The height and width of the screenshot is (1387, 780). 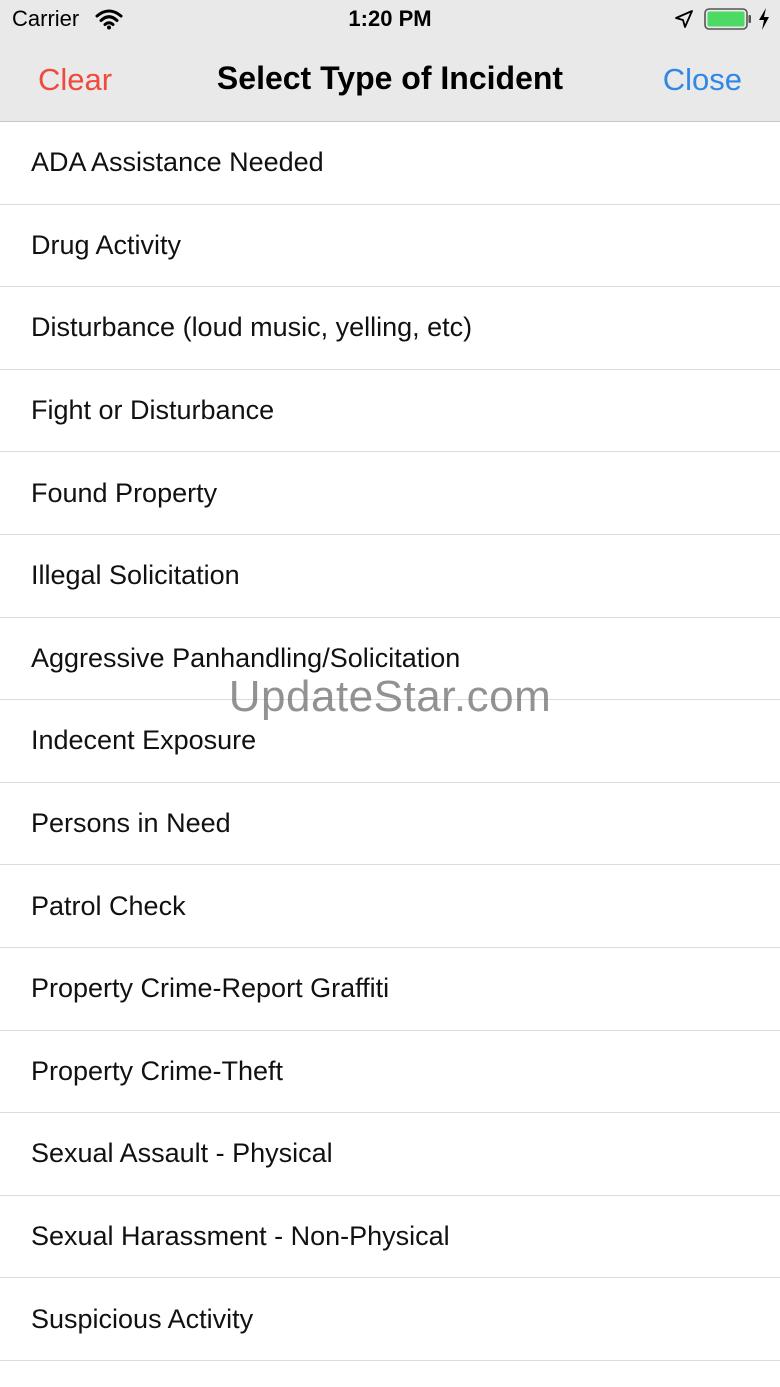 I want to click on close-button: Close, so click(x=702, y=80).